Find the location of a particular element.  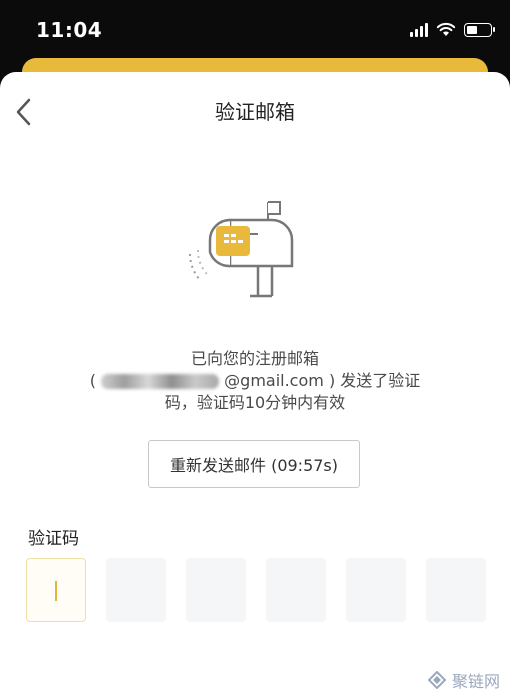

battery-icon is located at coordinates (479, 29).